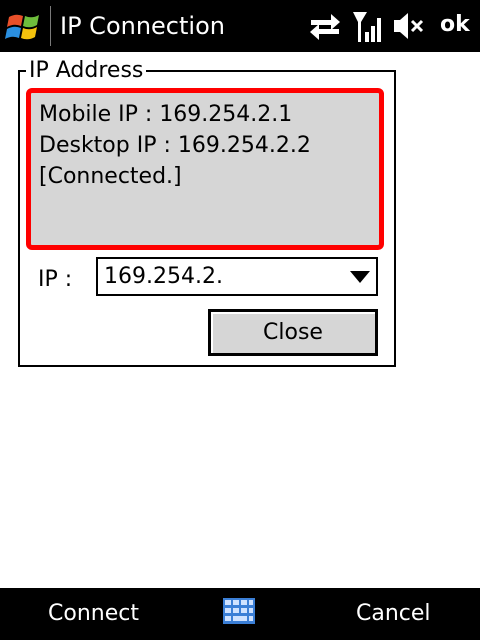 The height and width of the screenshot is (640, 480). What do you see at coordinates (240, 26) in the screenshot?
I see `title-bar: IP Connection ok` at bounding box center [240, 26].